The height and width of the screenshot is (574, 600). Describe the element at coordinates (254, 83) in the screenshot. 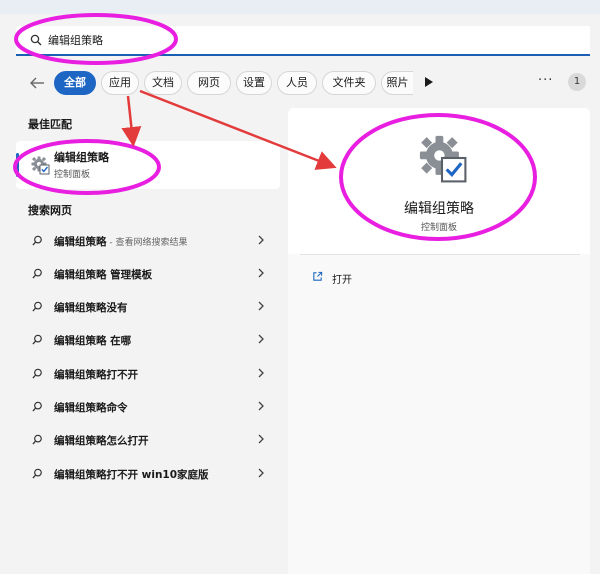

I see `tab-settings: 设置` at that location.